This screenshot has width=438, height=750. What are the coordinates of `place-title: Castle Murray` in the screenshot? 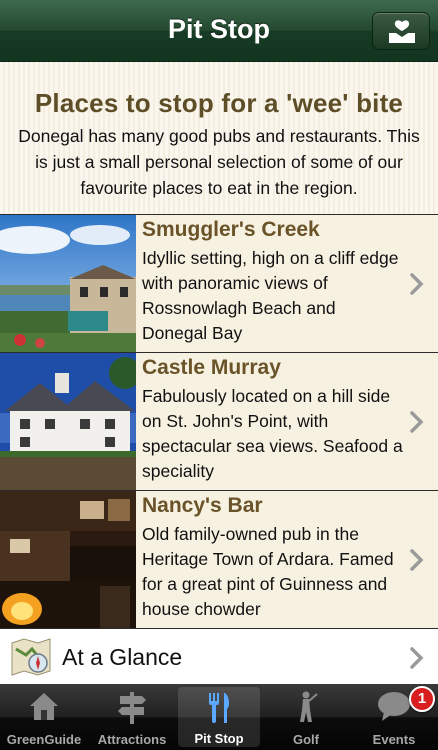 It's located at (211, 367).